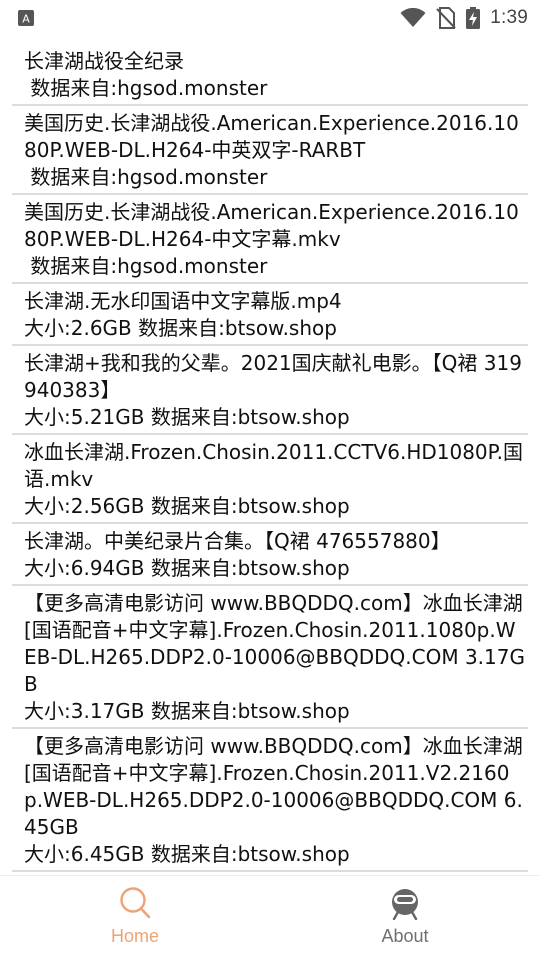 Image resolution: width=540 pixels, height=961 pixels. Describe the element at coordinates (509, 17) in the screenshot. I see `status-time: 1:39` at that location.